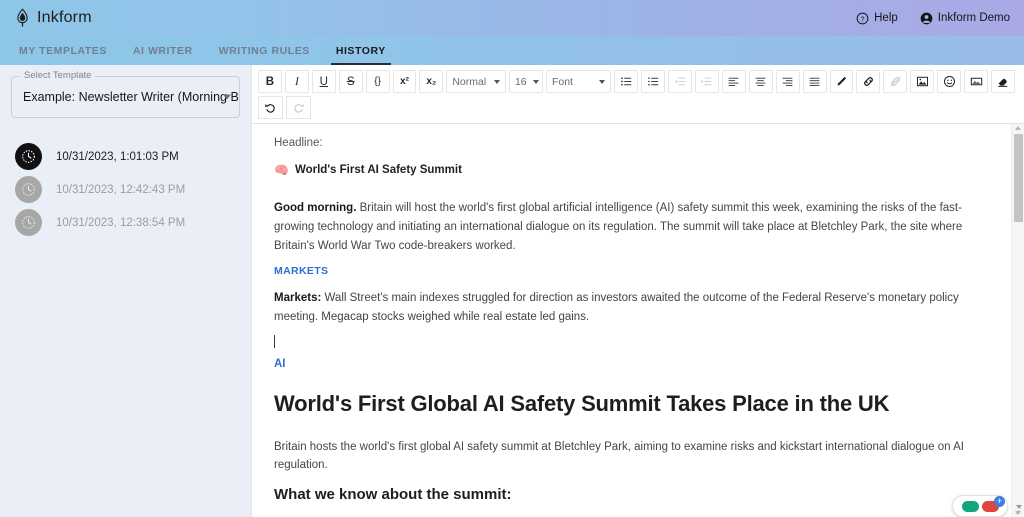 This screenshot has height=517, width=1024. I want to click on resize-grip-icon: ⋰, so click(1018, 511).